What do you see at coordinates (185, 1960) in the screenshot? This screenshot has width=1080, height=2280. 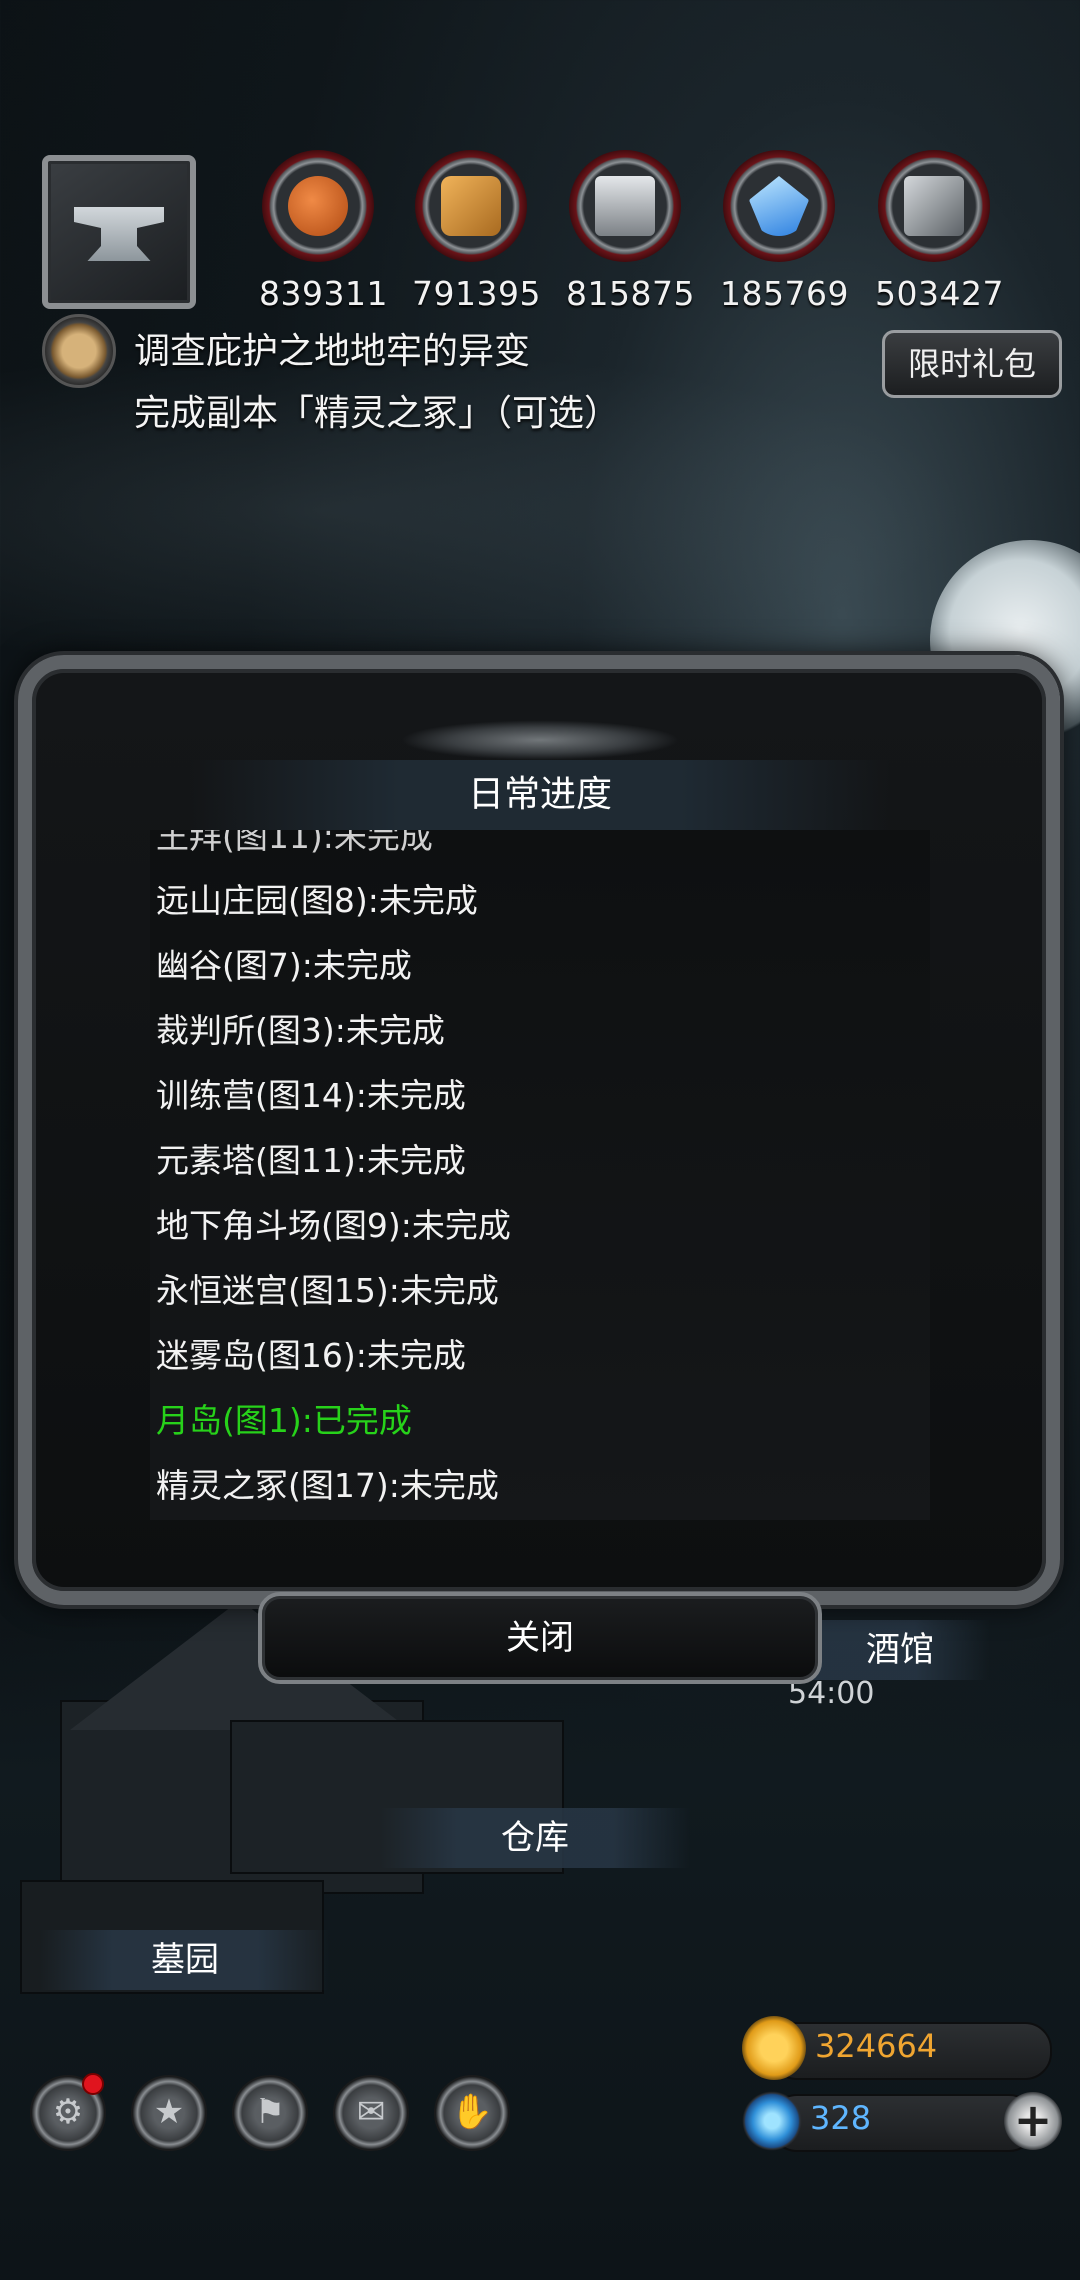 I see `graveyard-label: 墓园` at bounding box center [185, 1960].